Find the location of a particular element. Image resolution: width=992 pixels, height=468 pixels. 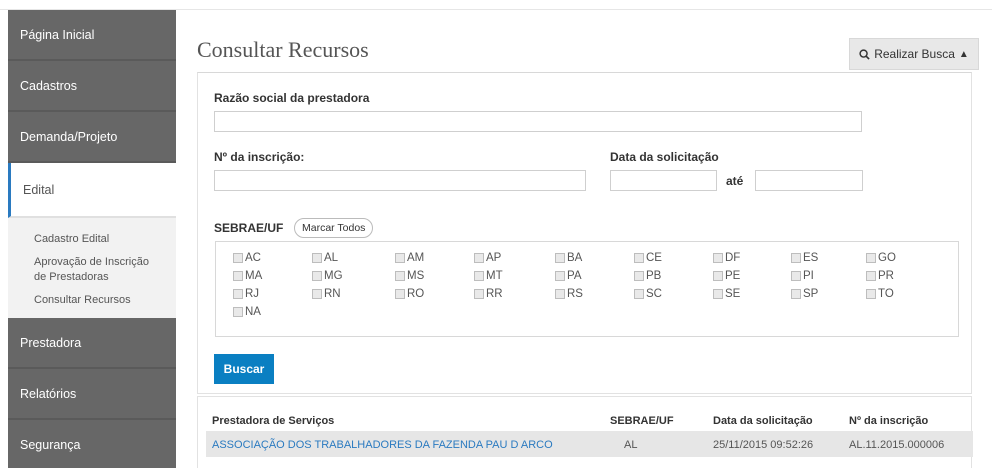

razao-social-input is located at coordinates (538, 121).